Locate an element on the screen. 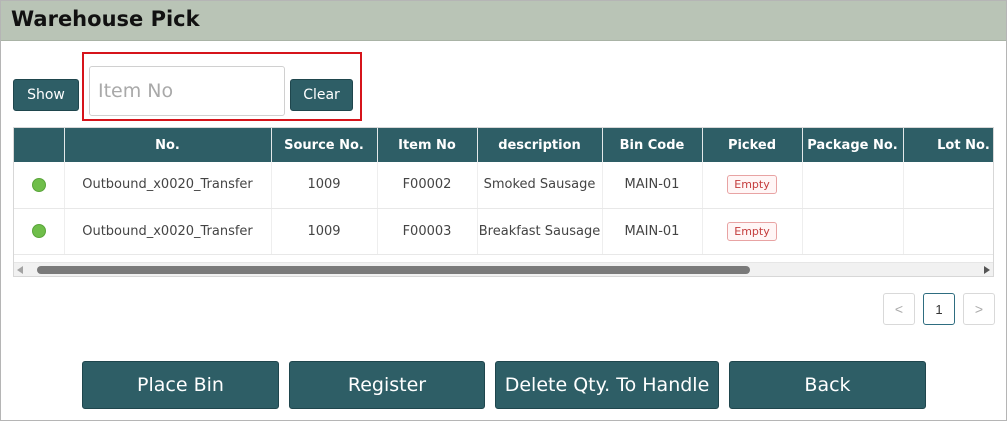 This screenshot has width=1007, height=421. description-cell: Smoked Sausage is located at coordinates (540, 185).